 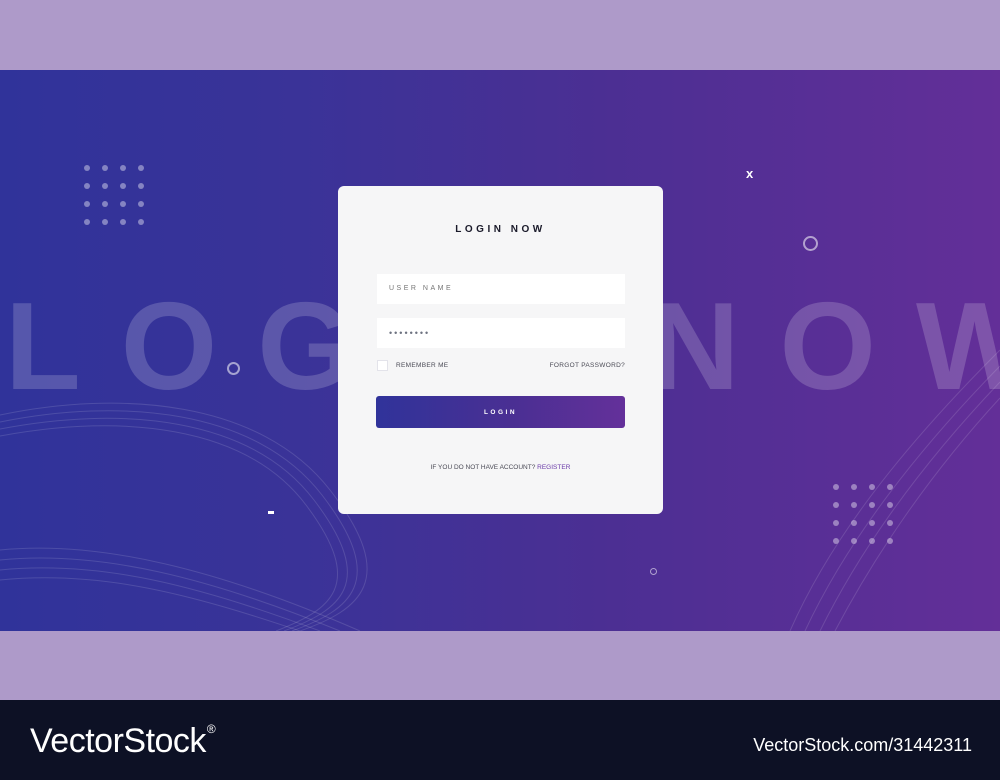 I want to click on register-link: REGISTER, so click(x=553, y=467).